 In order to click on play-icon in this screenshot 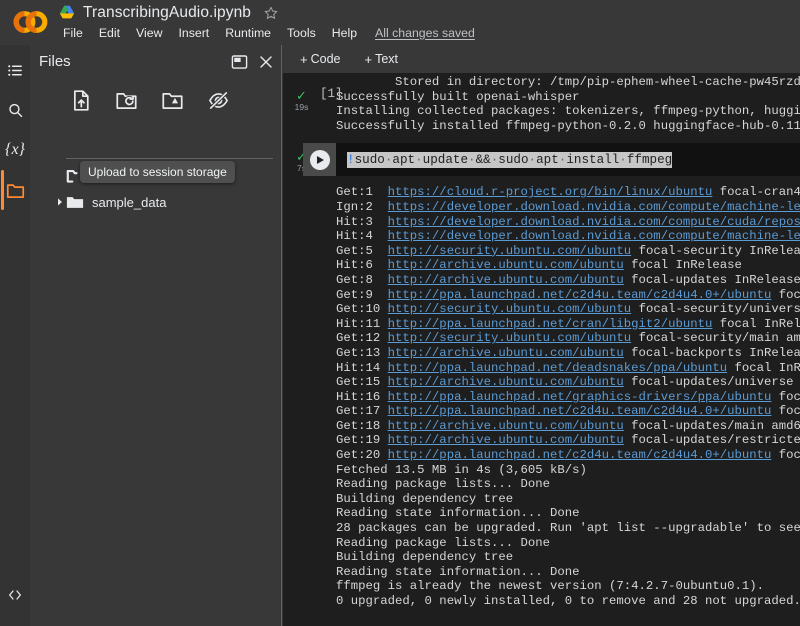, I will do `click(319, 159)`.